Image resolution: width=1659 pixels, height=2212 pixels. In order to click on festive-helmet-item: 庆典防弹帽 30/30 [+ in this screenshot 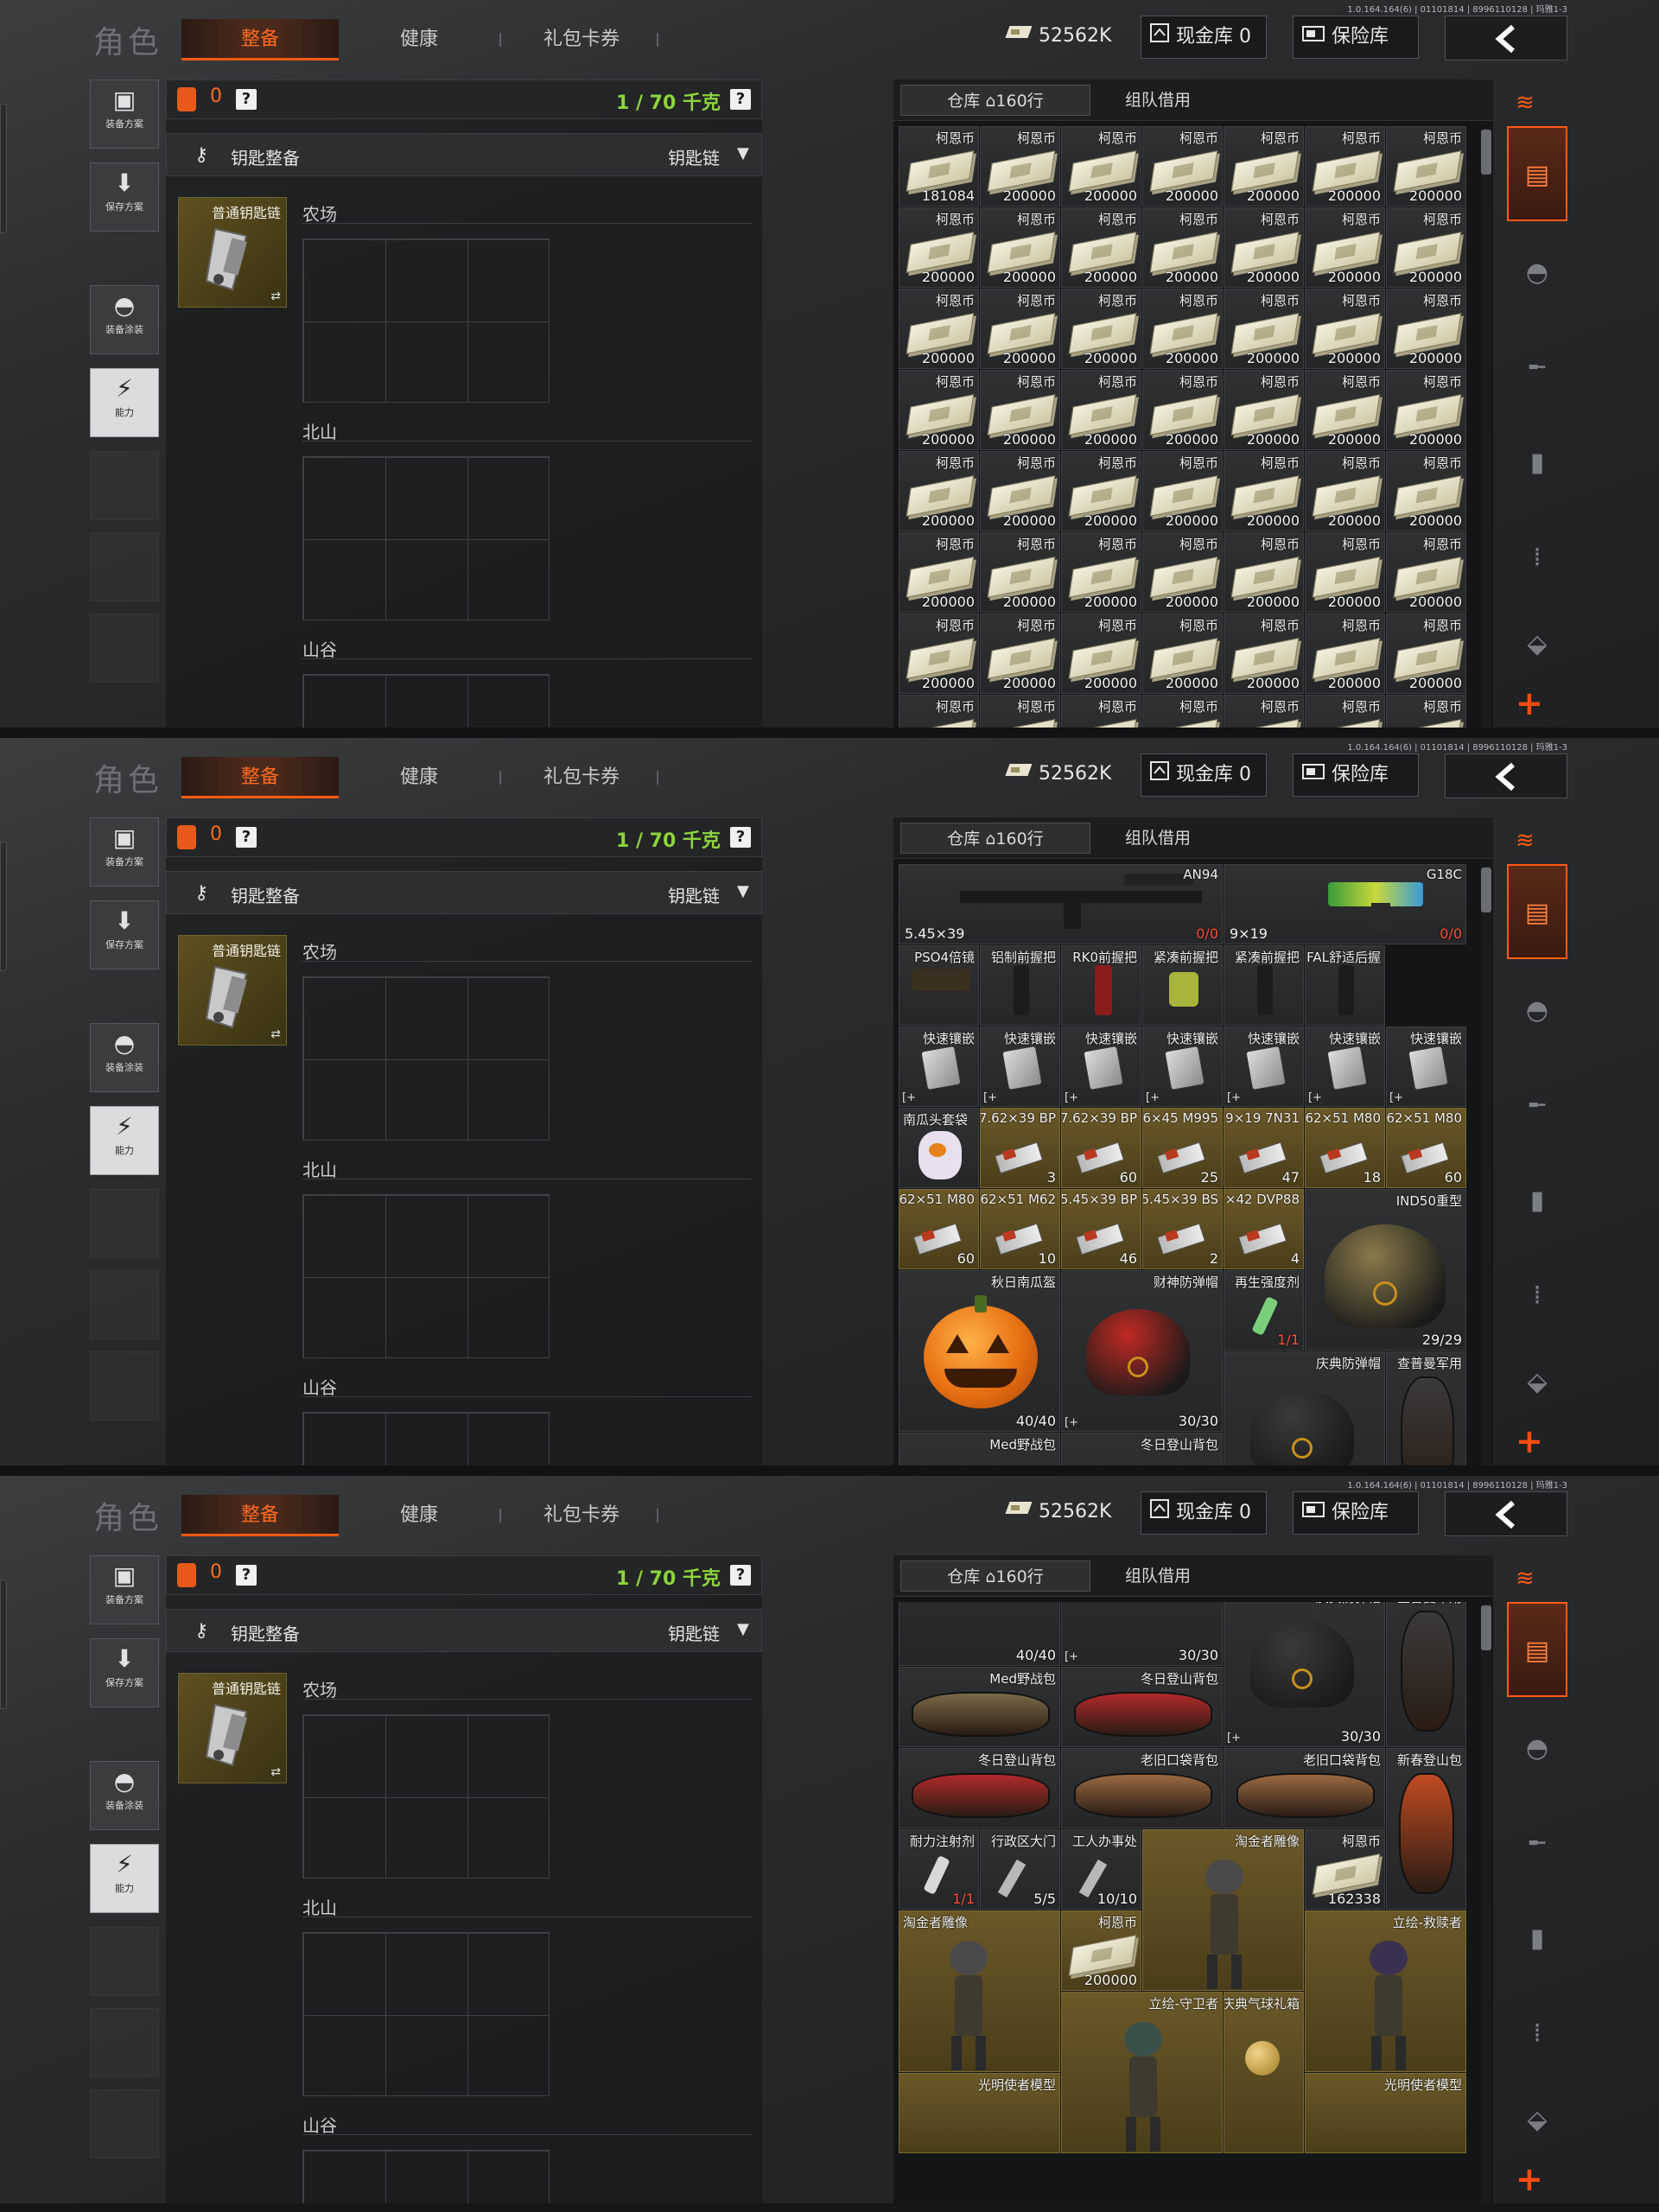, I will do `click(1304, 1675)`.